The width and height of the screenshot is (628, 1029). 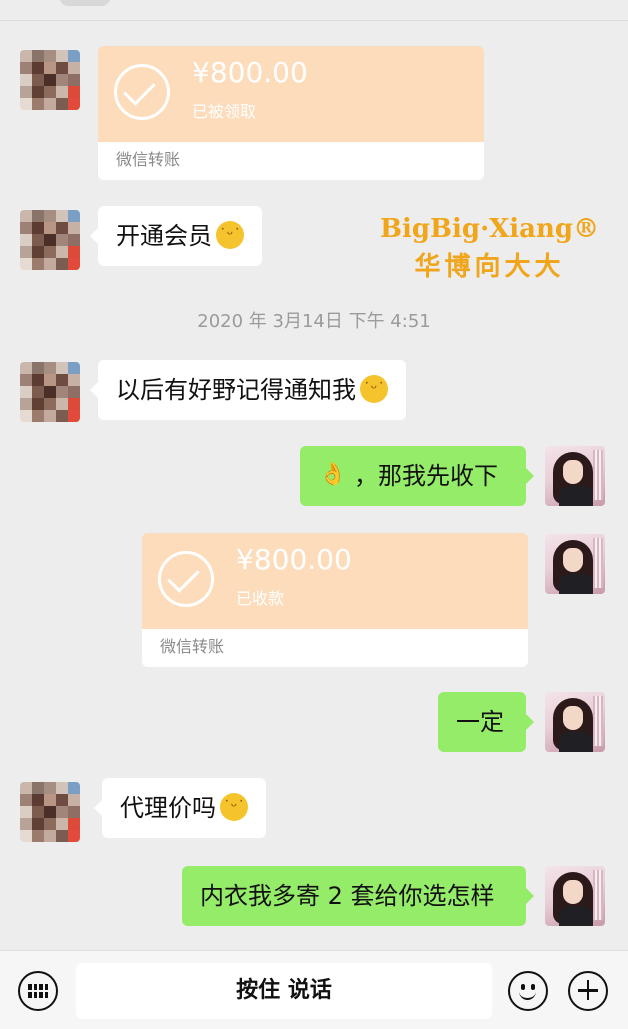 I want to click on message-text: 代理价吗, so click(x=168, y=808).